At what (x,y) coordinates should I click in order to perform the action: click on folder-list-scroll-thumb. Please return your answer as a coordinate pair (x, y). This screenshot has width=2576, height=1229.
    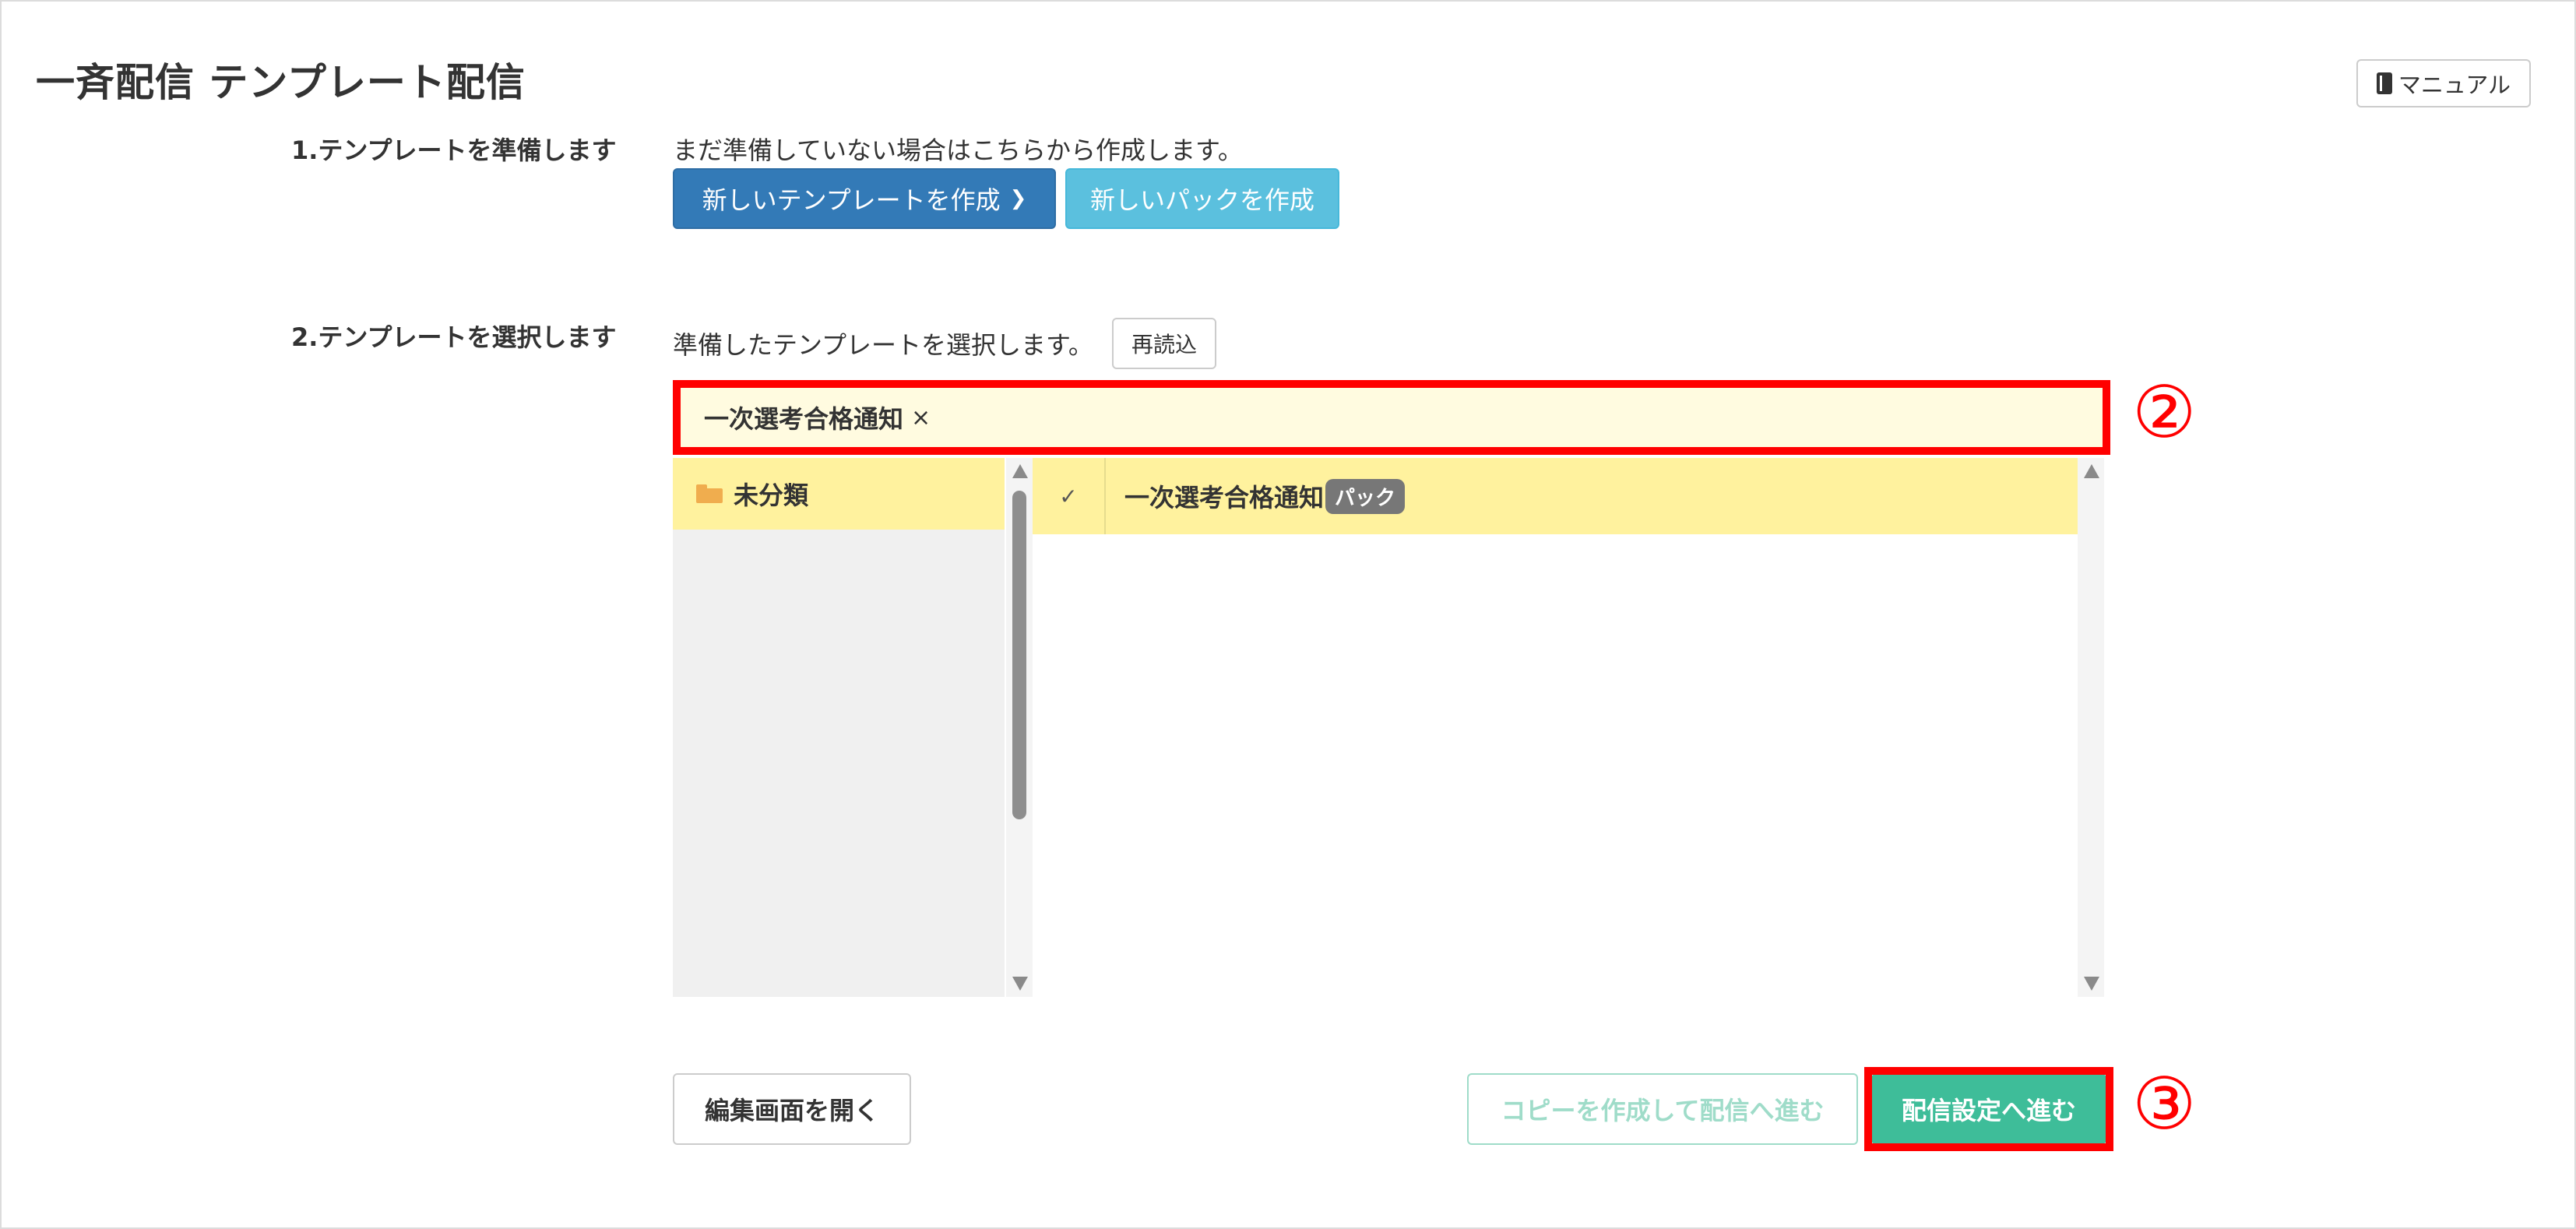
    Looking at the image, I should click on (1019, 655).